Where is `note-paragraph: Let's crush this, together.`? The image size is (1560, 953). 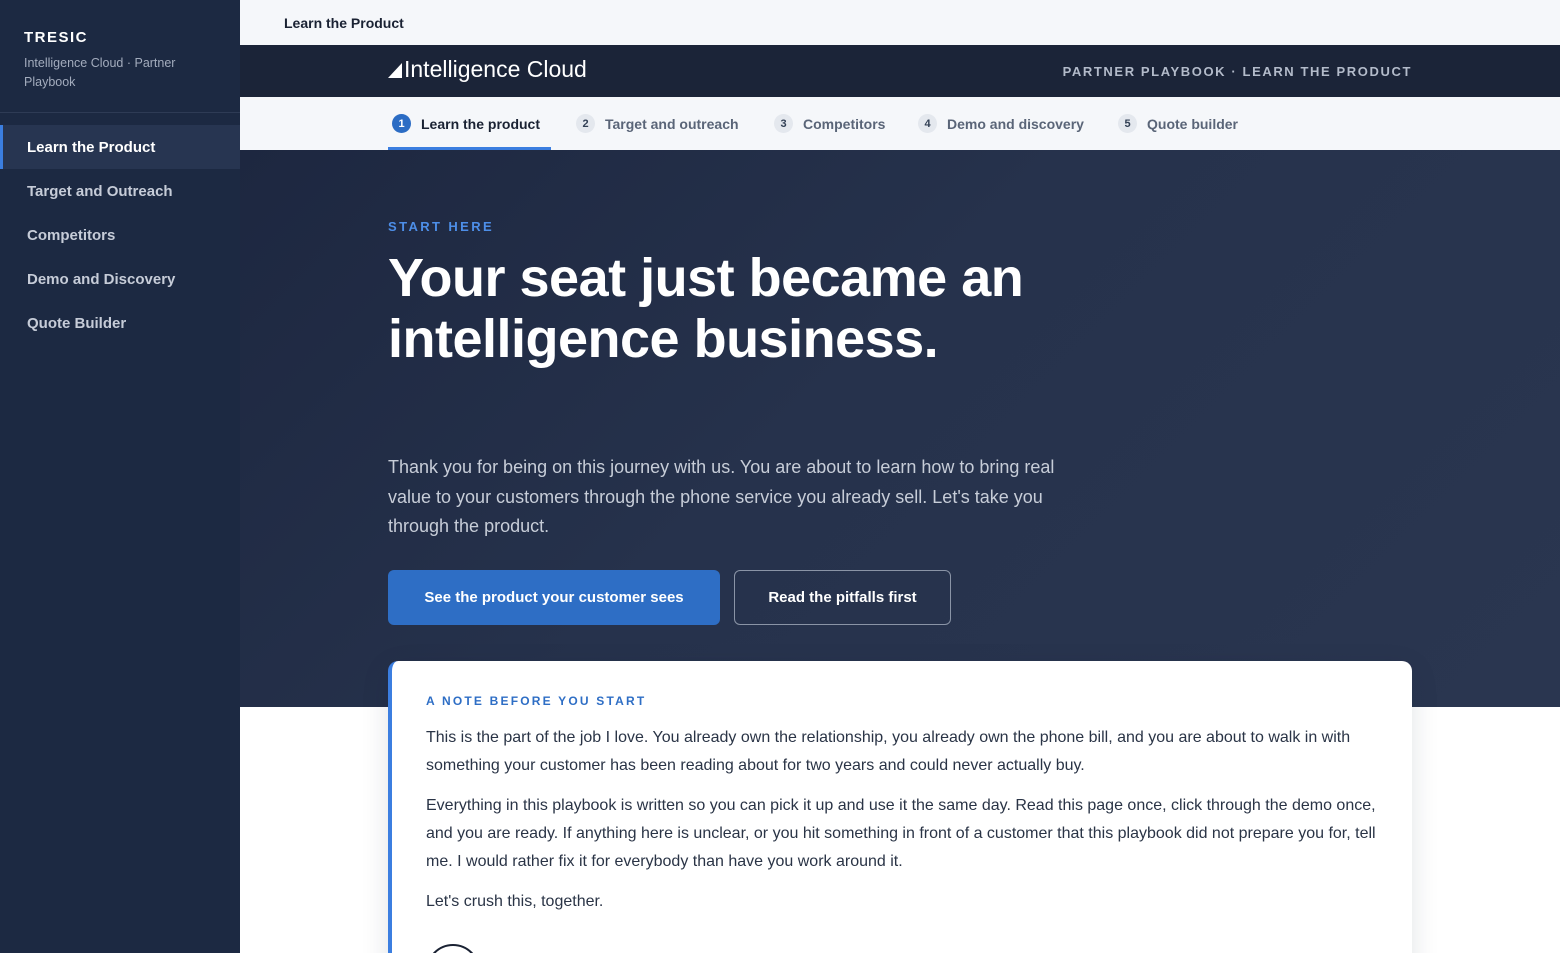 note-paragraph: Let's crush this, together. is located at coordinates (515, 901).